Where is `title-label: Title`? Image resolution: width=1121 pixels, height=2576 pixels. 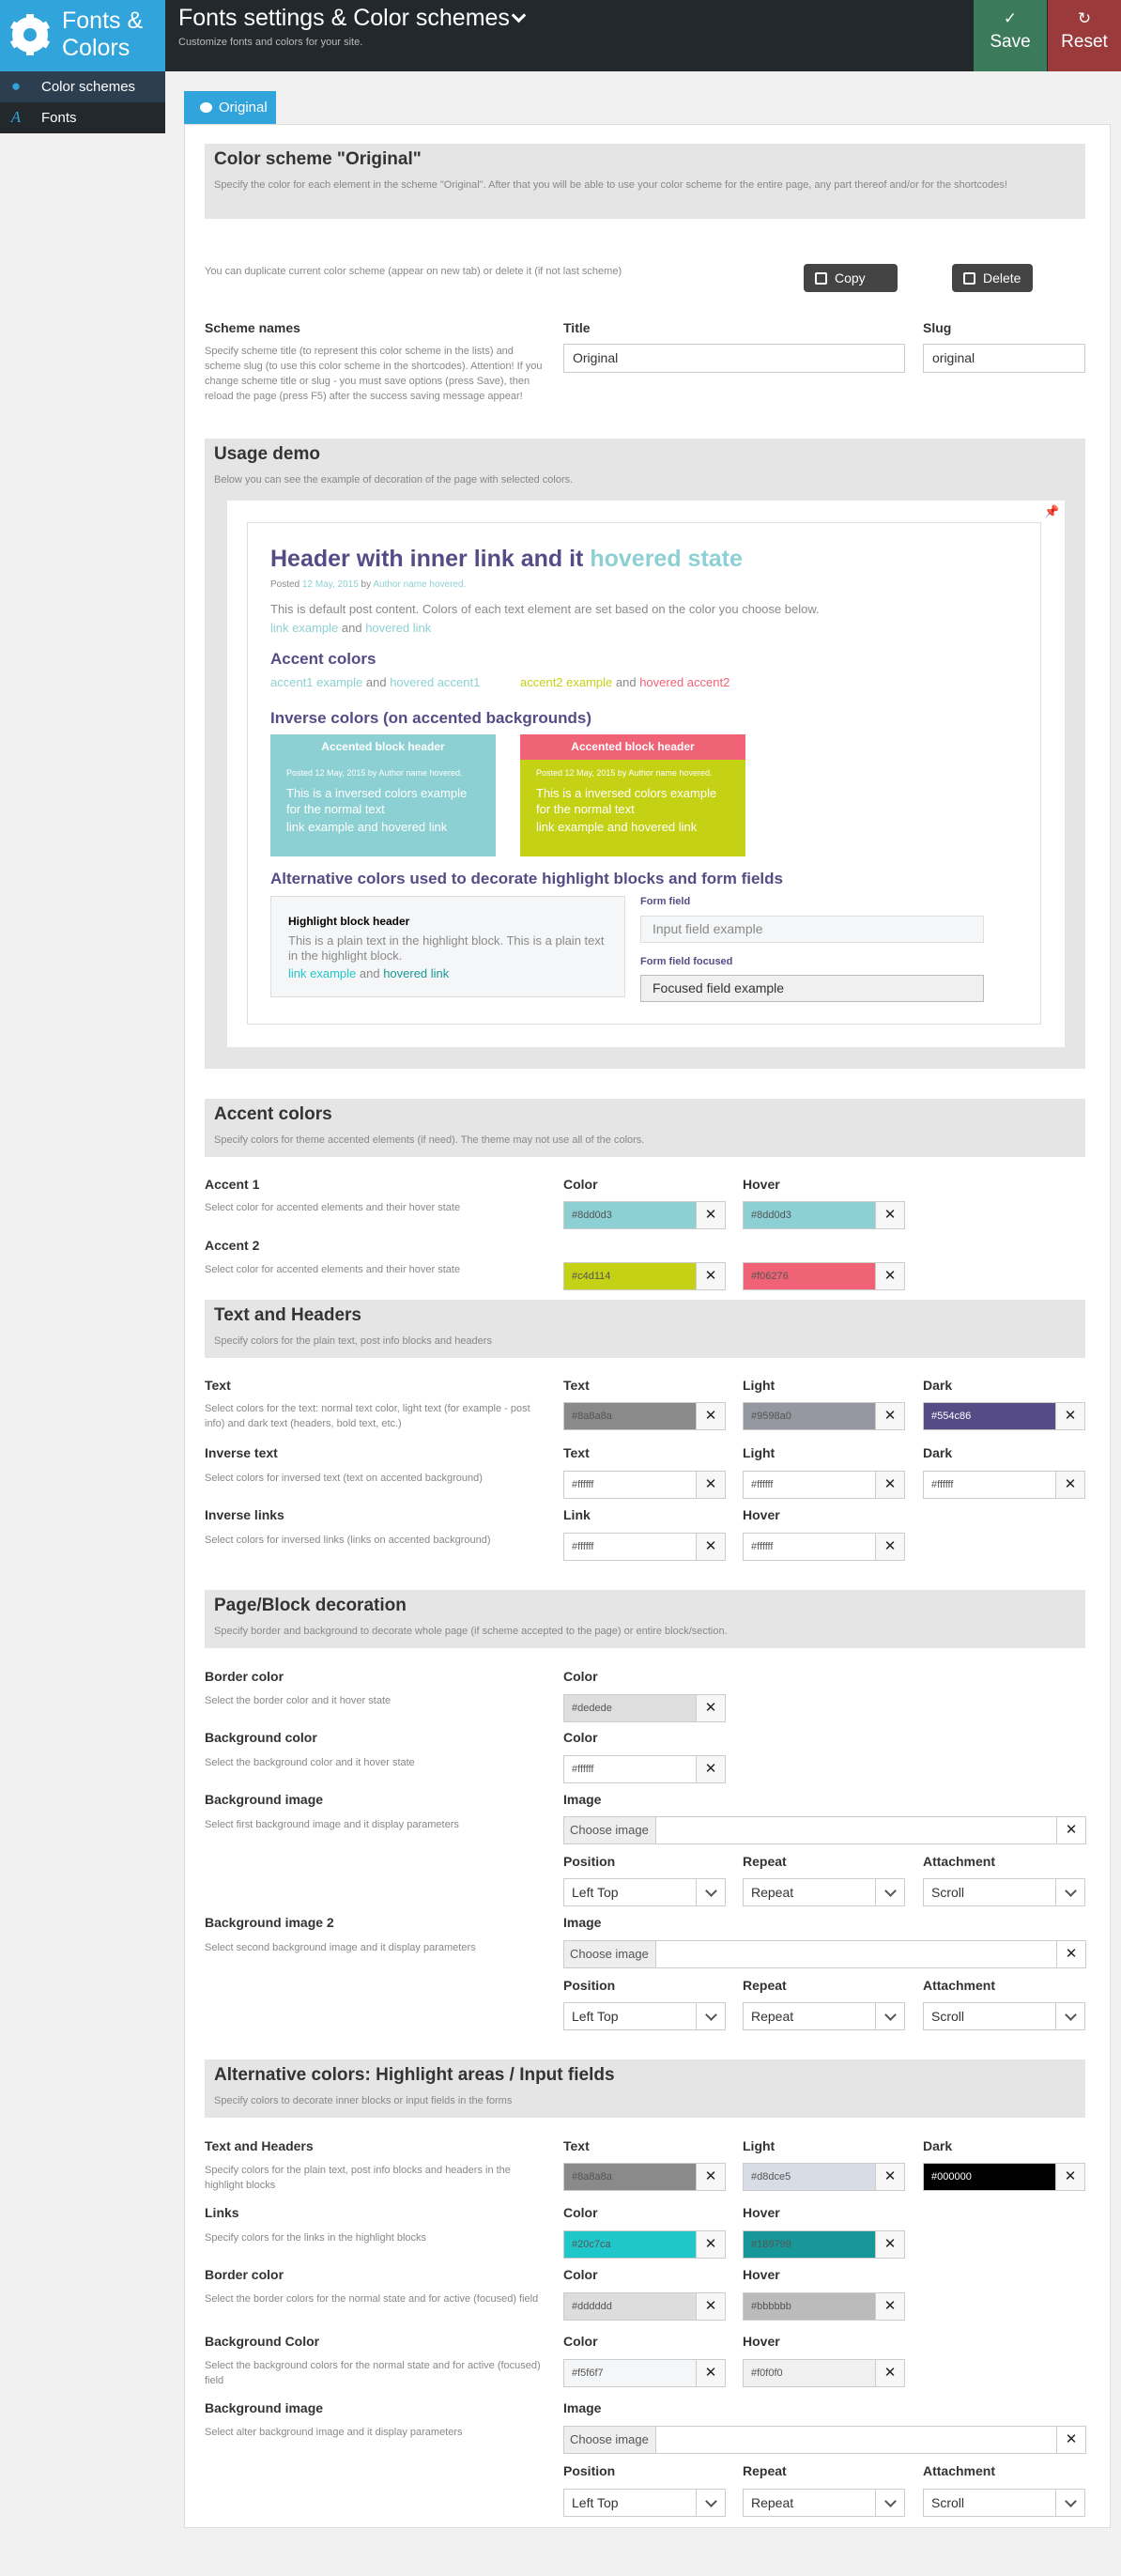 title-label: Title is located at coordinates (577, 327).